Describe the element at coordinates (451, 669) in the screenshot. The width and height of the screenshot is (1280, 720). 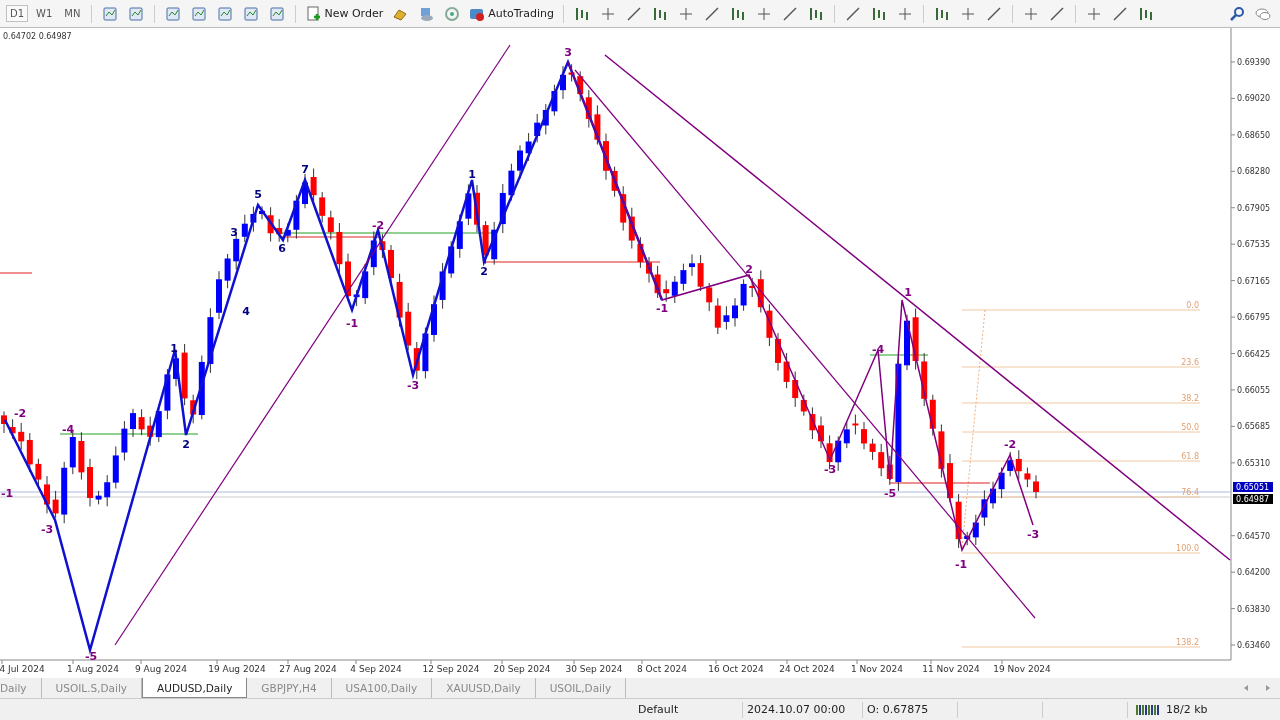
I see `date-label: 12 Sep 2024` at that location.